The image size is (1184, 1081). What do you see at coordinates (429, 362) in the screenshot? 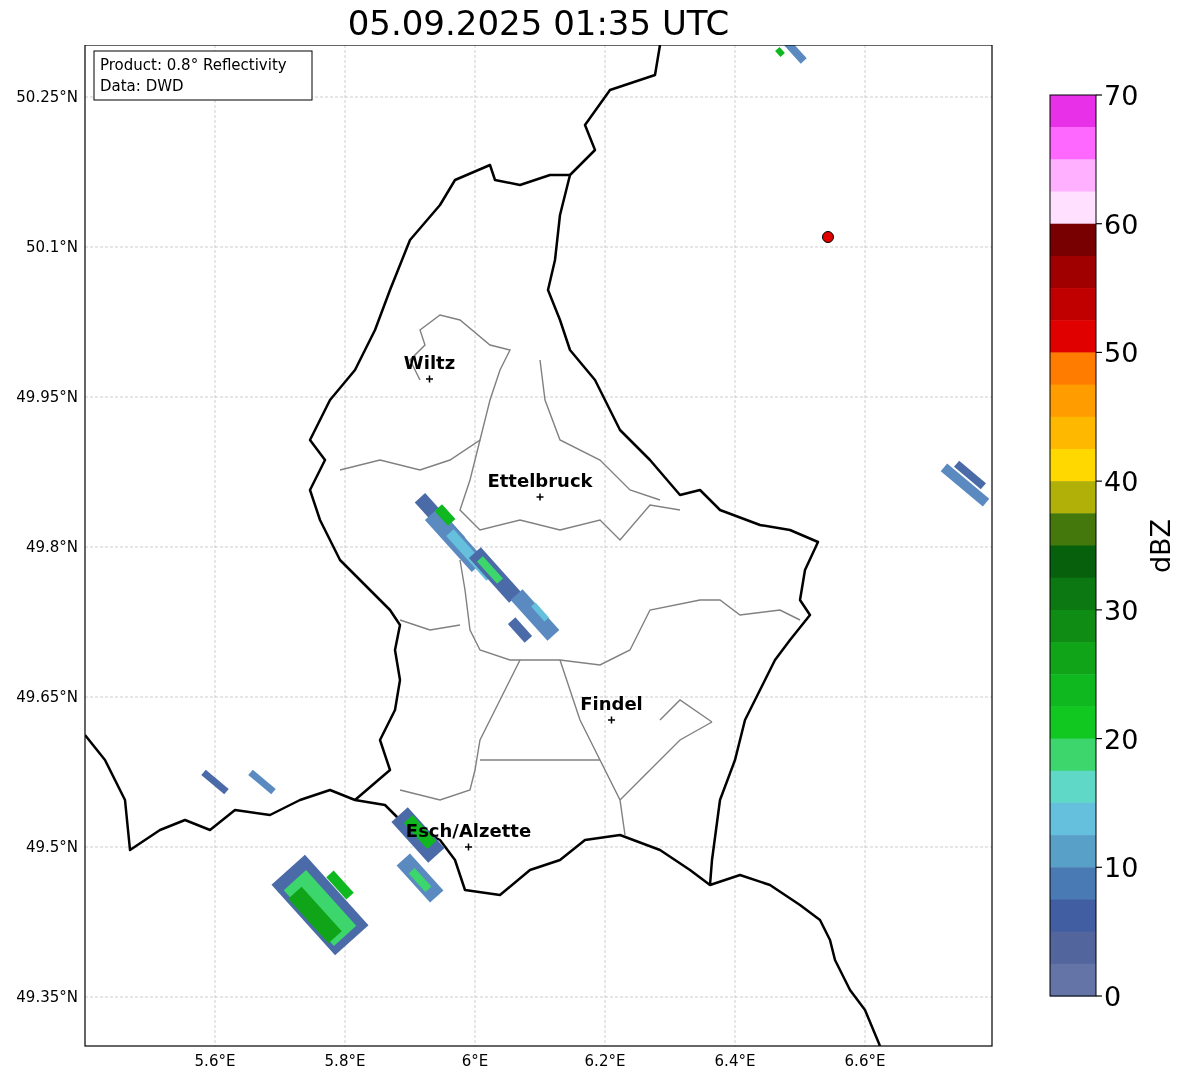
I see `city-label: Wiltz` at bounding box center [429, 362].